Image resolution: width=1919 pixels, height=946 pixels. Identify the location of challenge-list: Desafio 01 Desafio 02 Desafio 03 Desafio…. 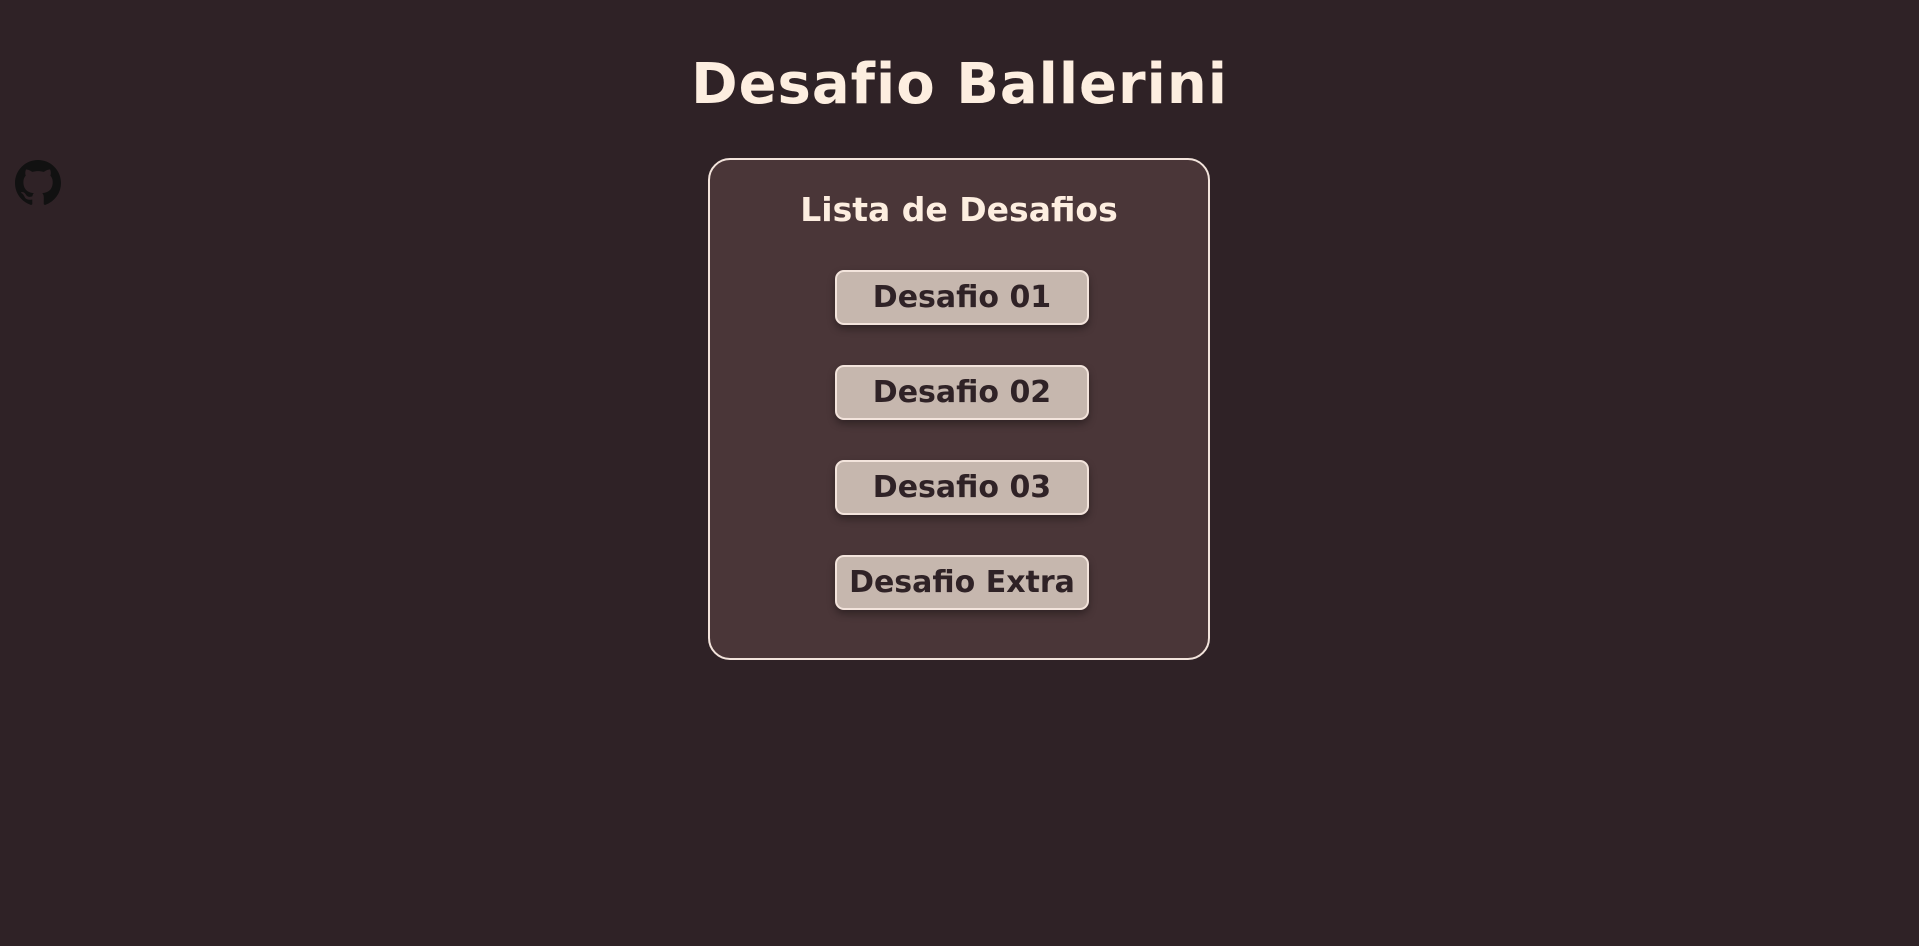
(959, 460).